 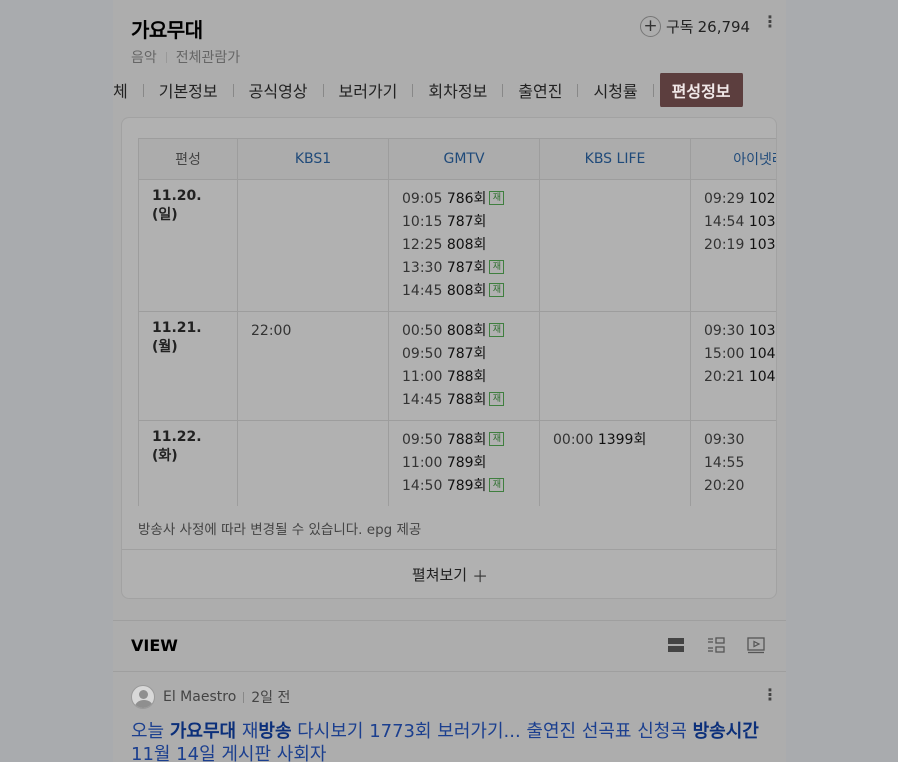 I want to click on post-more-icon: ⋮, so click(x=770, y=694).